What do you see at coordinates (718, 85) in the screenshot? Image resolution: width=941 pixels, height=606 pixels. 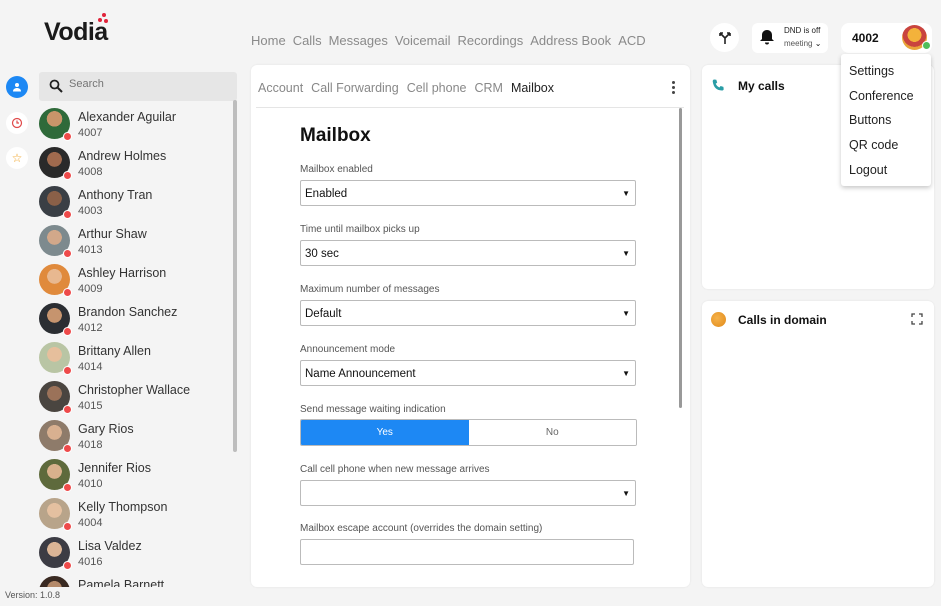 I see `phone-icon` at bounding box center [718, 85].